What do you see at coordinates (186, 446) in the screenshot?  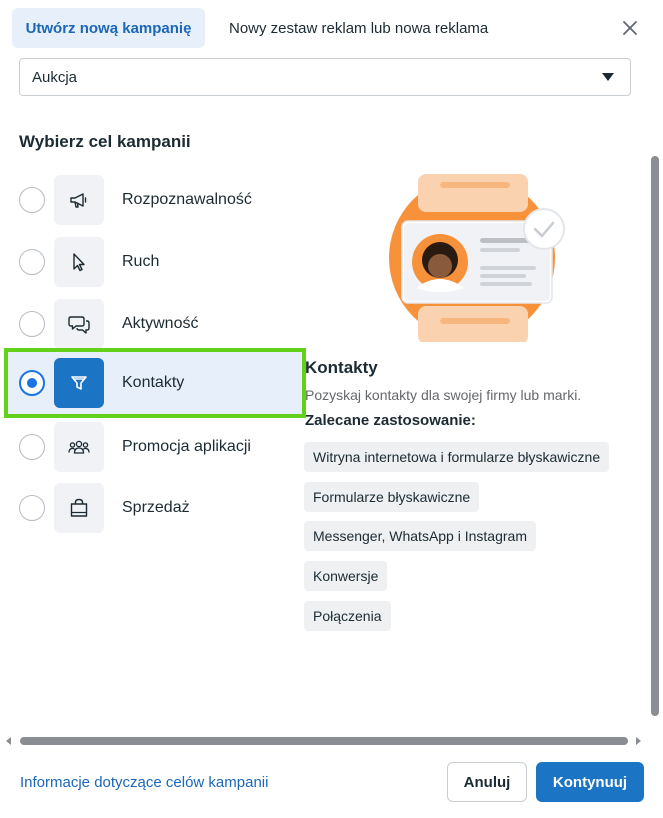 I see `objective-label: Promocja aplikacji` at bounding box center [186, 446].